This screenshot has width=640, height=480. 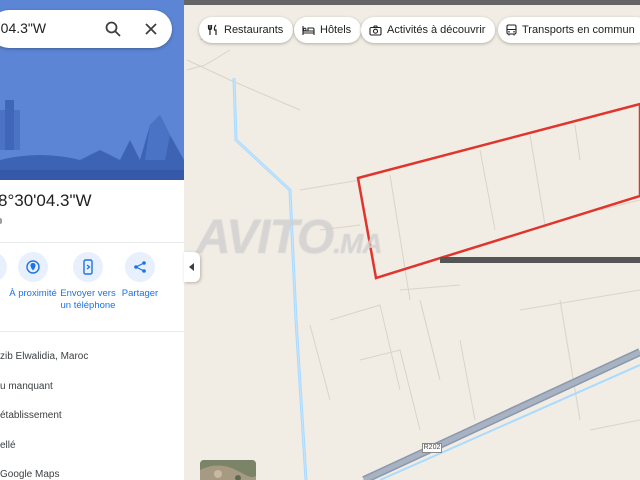 What do you see at coordinates (140, 276) in the screenshot?
I see `share-button: Partager` at bounding box center [140, 276].